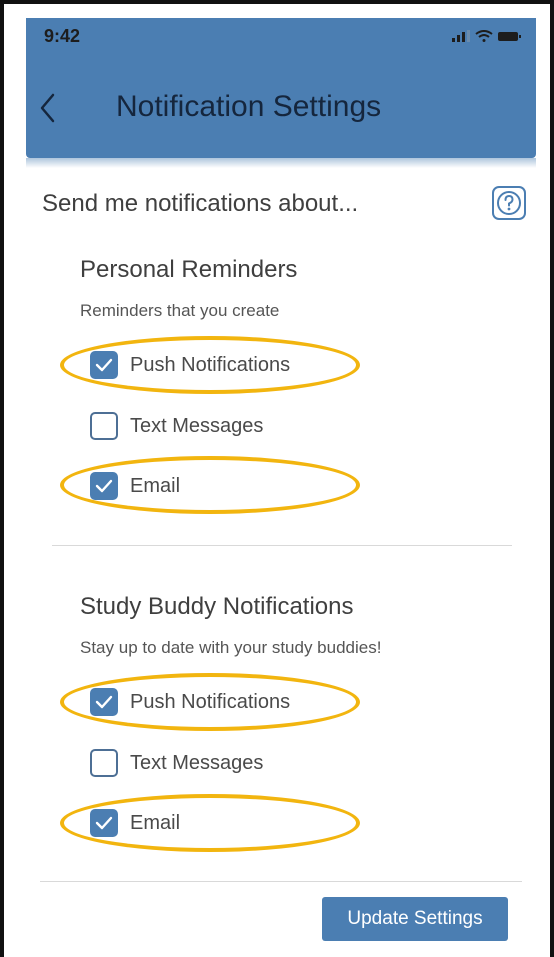  I want to click on back-button, so click(47, 108).